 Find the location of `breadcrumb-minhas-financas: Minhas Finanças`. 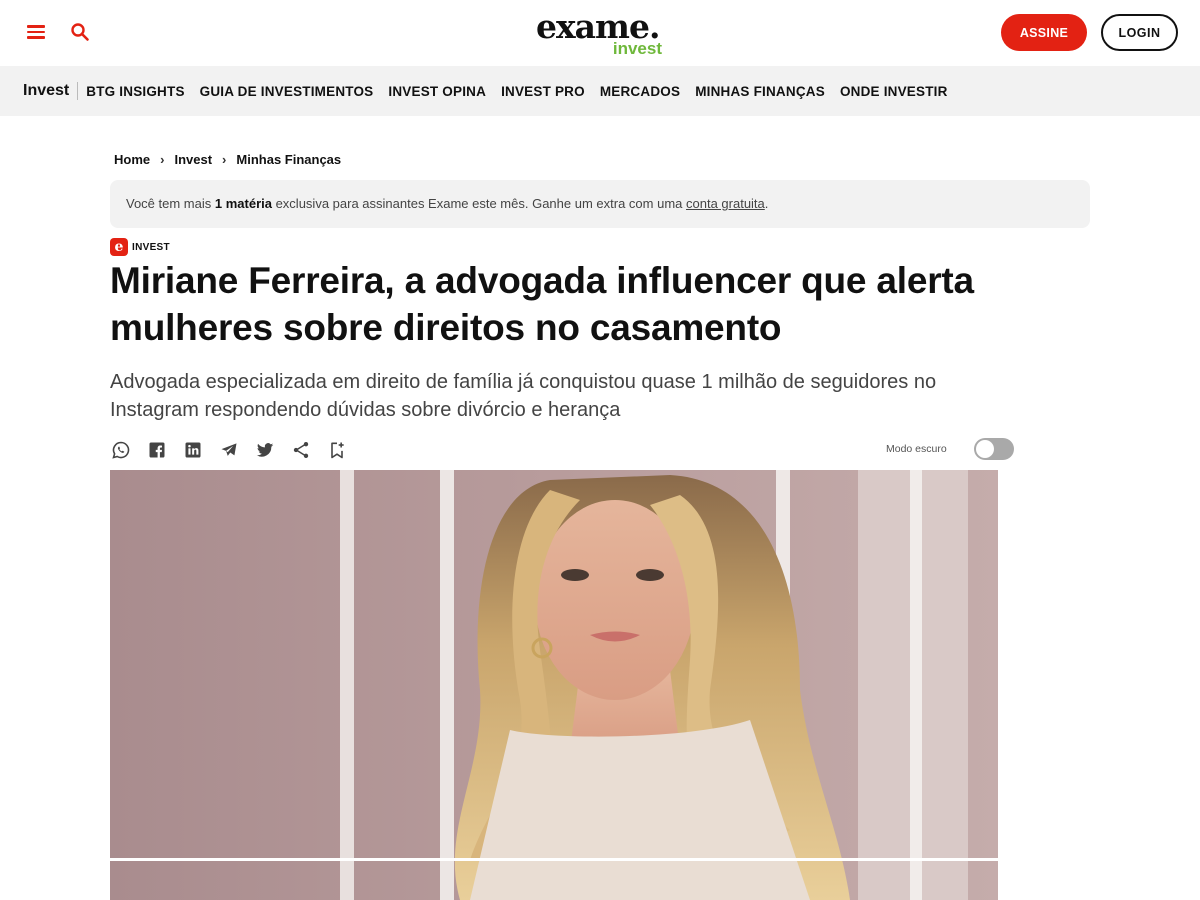

breadcrumb-minhas-financas: Minhas Finanças is located at coordinates (288, 159).